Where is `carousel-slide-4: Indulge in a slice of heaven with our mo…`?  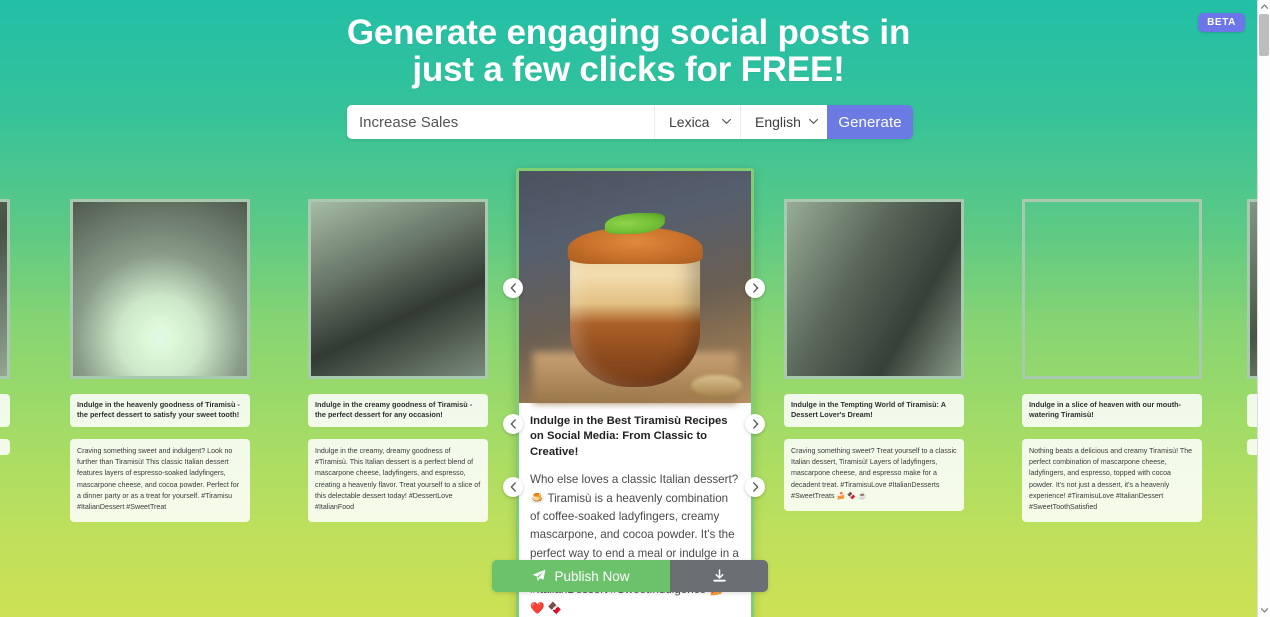
carousel-slide-4: Indulge in a slice of heaven with our mo… is located at coordinates (1112, 341).